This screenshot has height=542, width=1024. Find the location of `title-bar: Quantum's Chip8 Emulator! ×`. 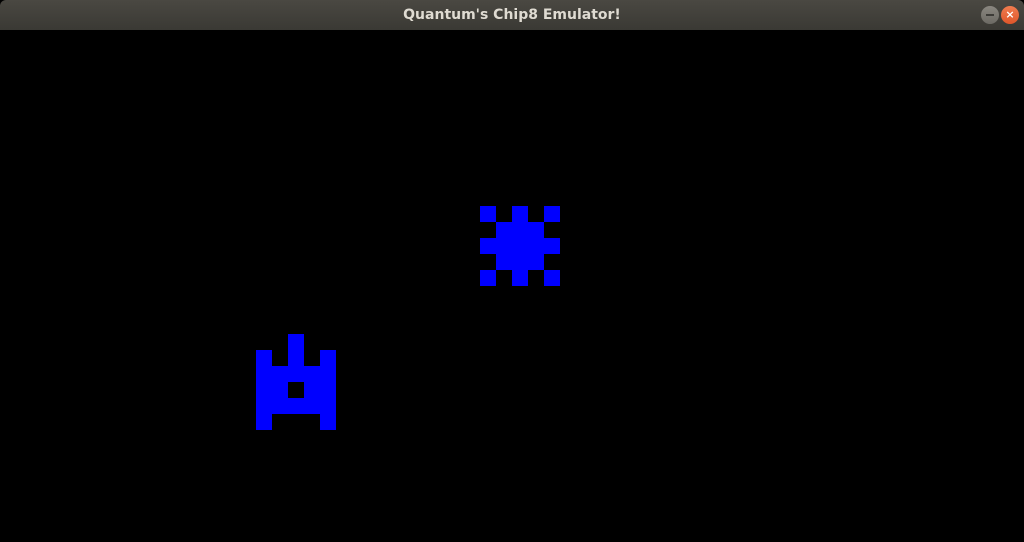

title-bar: Quantum's Chip8 Emulator! × is located at coordinates (512, 15).